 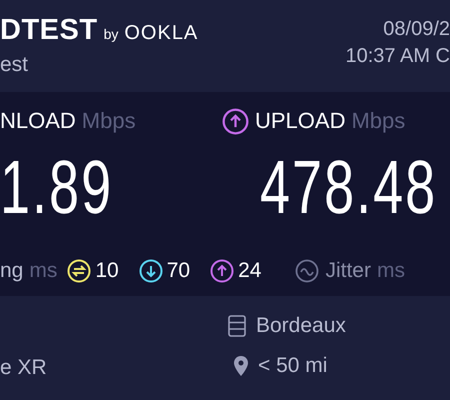 I want to click on server-icon, so click(x=237, y=326).